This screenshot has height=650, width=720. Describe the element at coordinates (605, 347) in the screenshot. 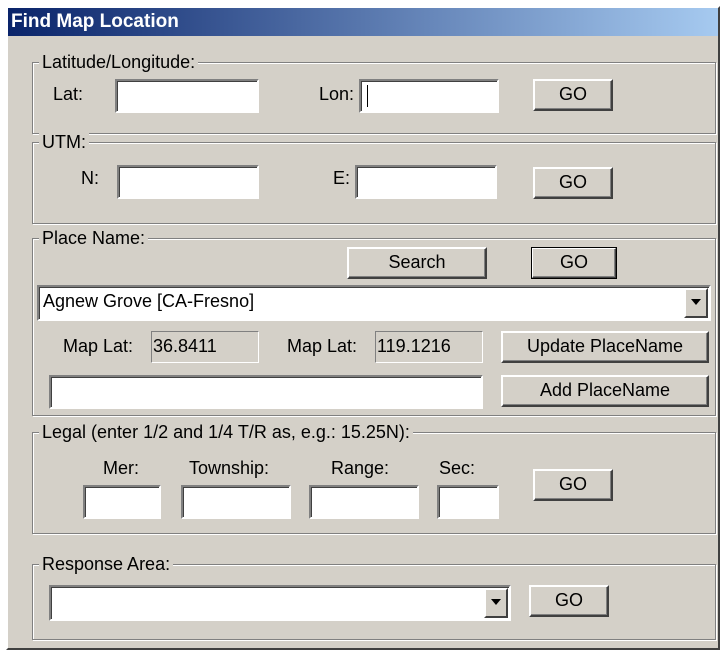

I see `update-placename-button: Update PlaceName` at that location.